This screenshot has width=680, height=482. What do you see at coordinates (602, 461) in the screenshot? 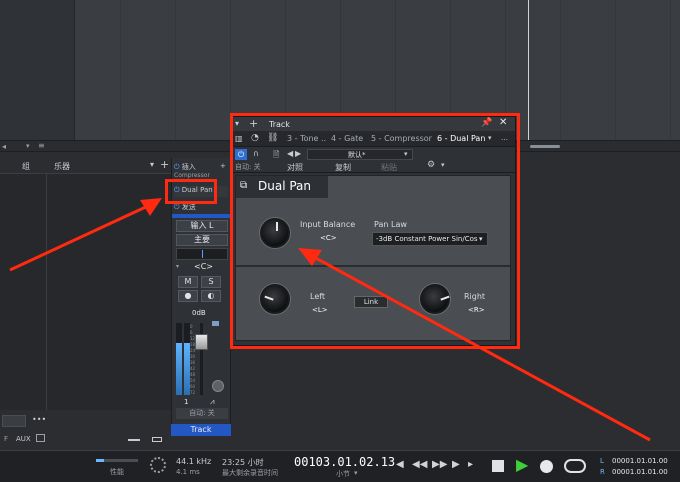
I see `loop-left-label: L` at bounding box center [602, 461].